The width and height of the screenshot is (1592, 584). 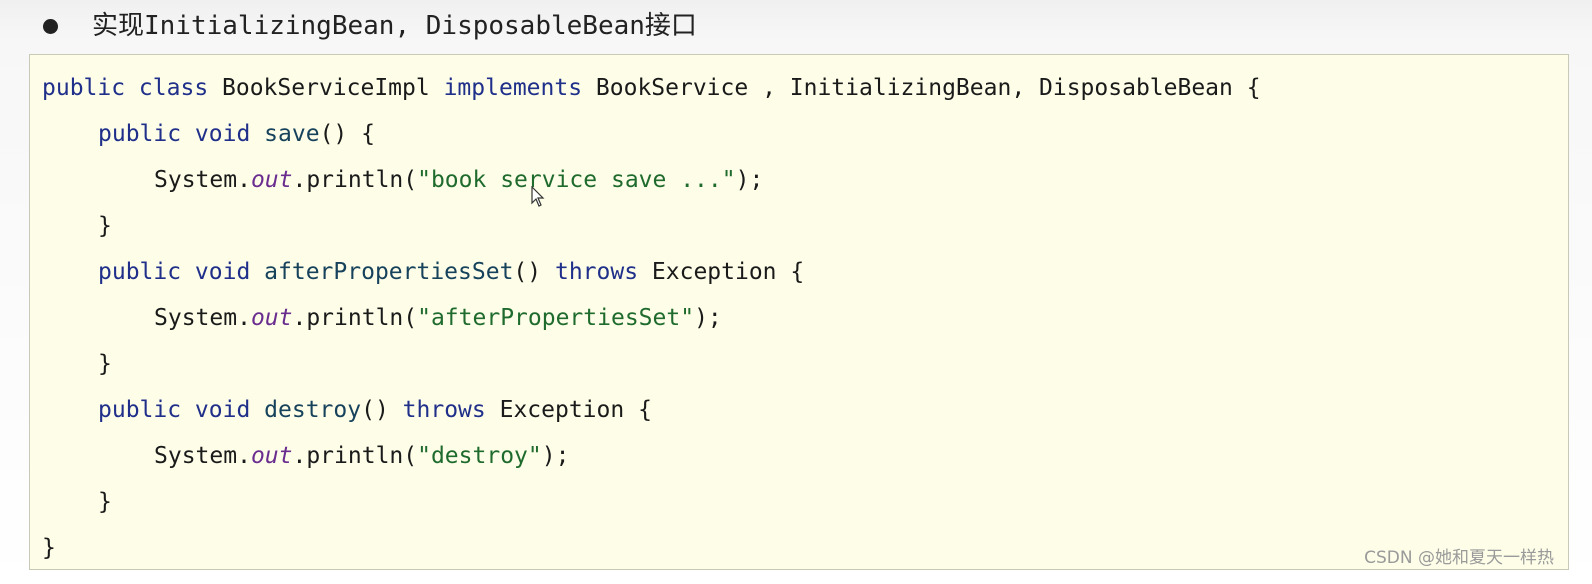 What do you see at coordinates (313, 410) in the screenshot?
I see `code-method-name: destroy` at bounding box center [313, 410].